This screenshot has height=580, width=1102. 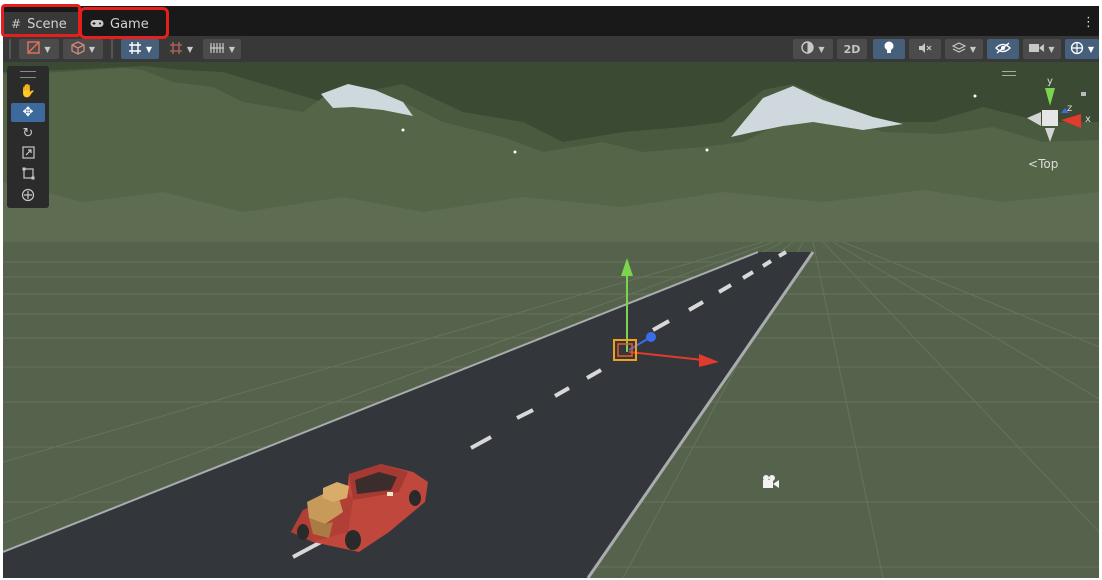 I want to click on scene-view-camera-button: ▼, so click(x=813, y=49).